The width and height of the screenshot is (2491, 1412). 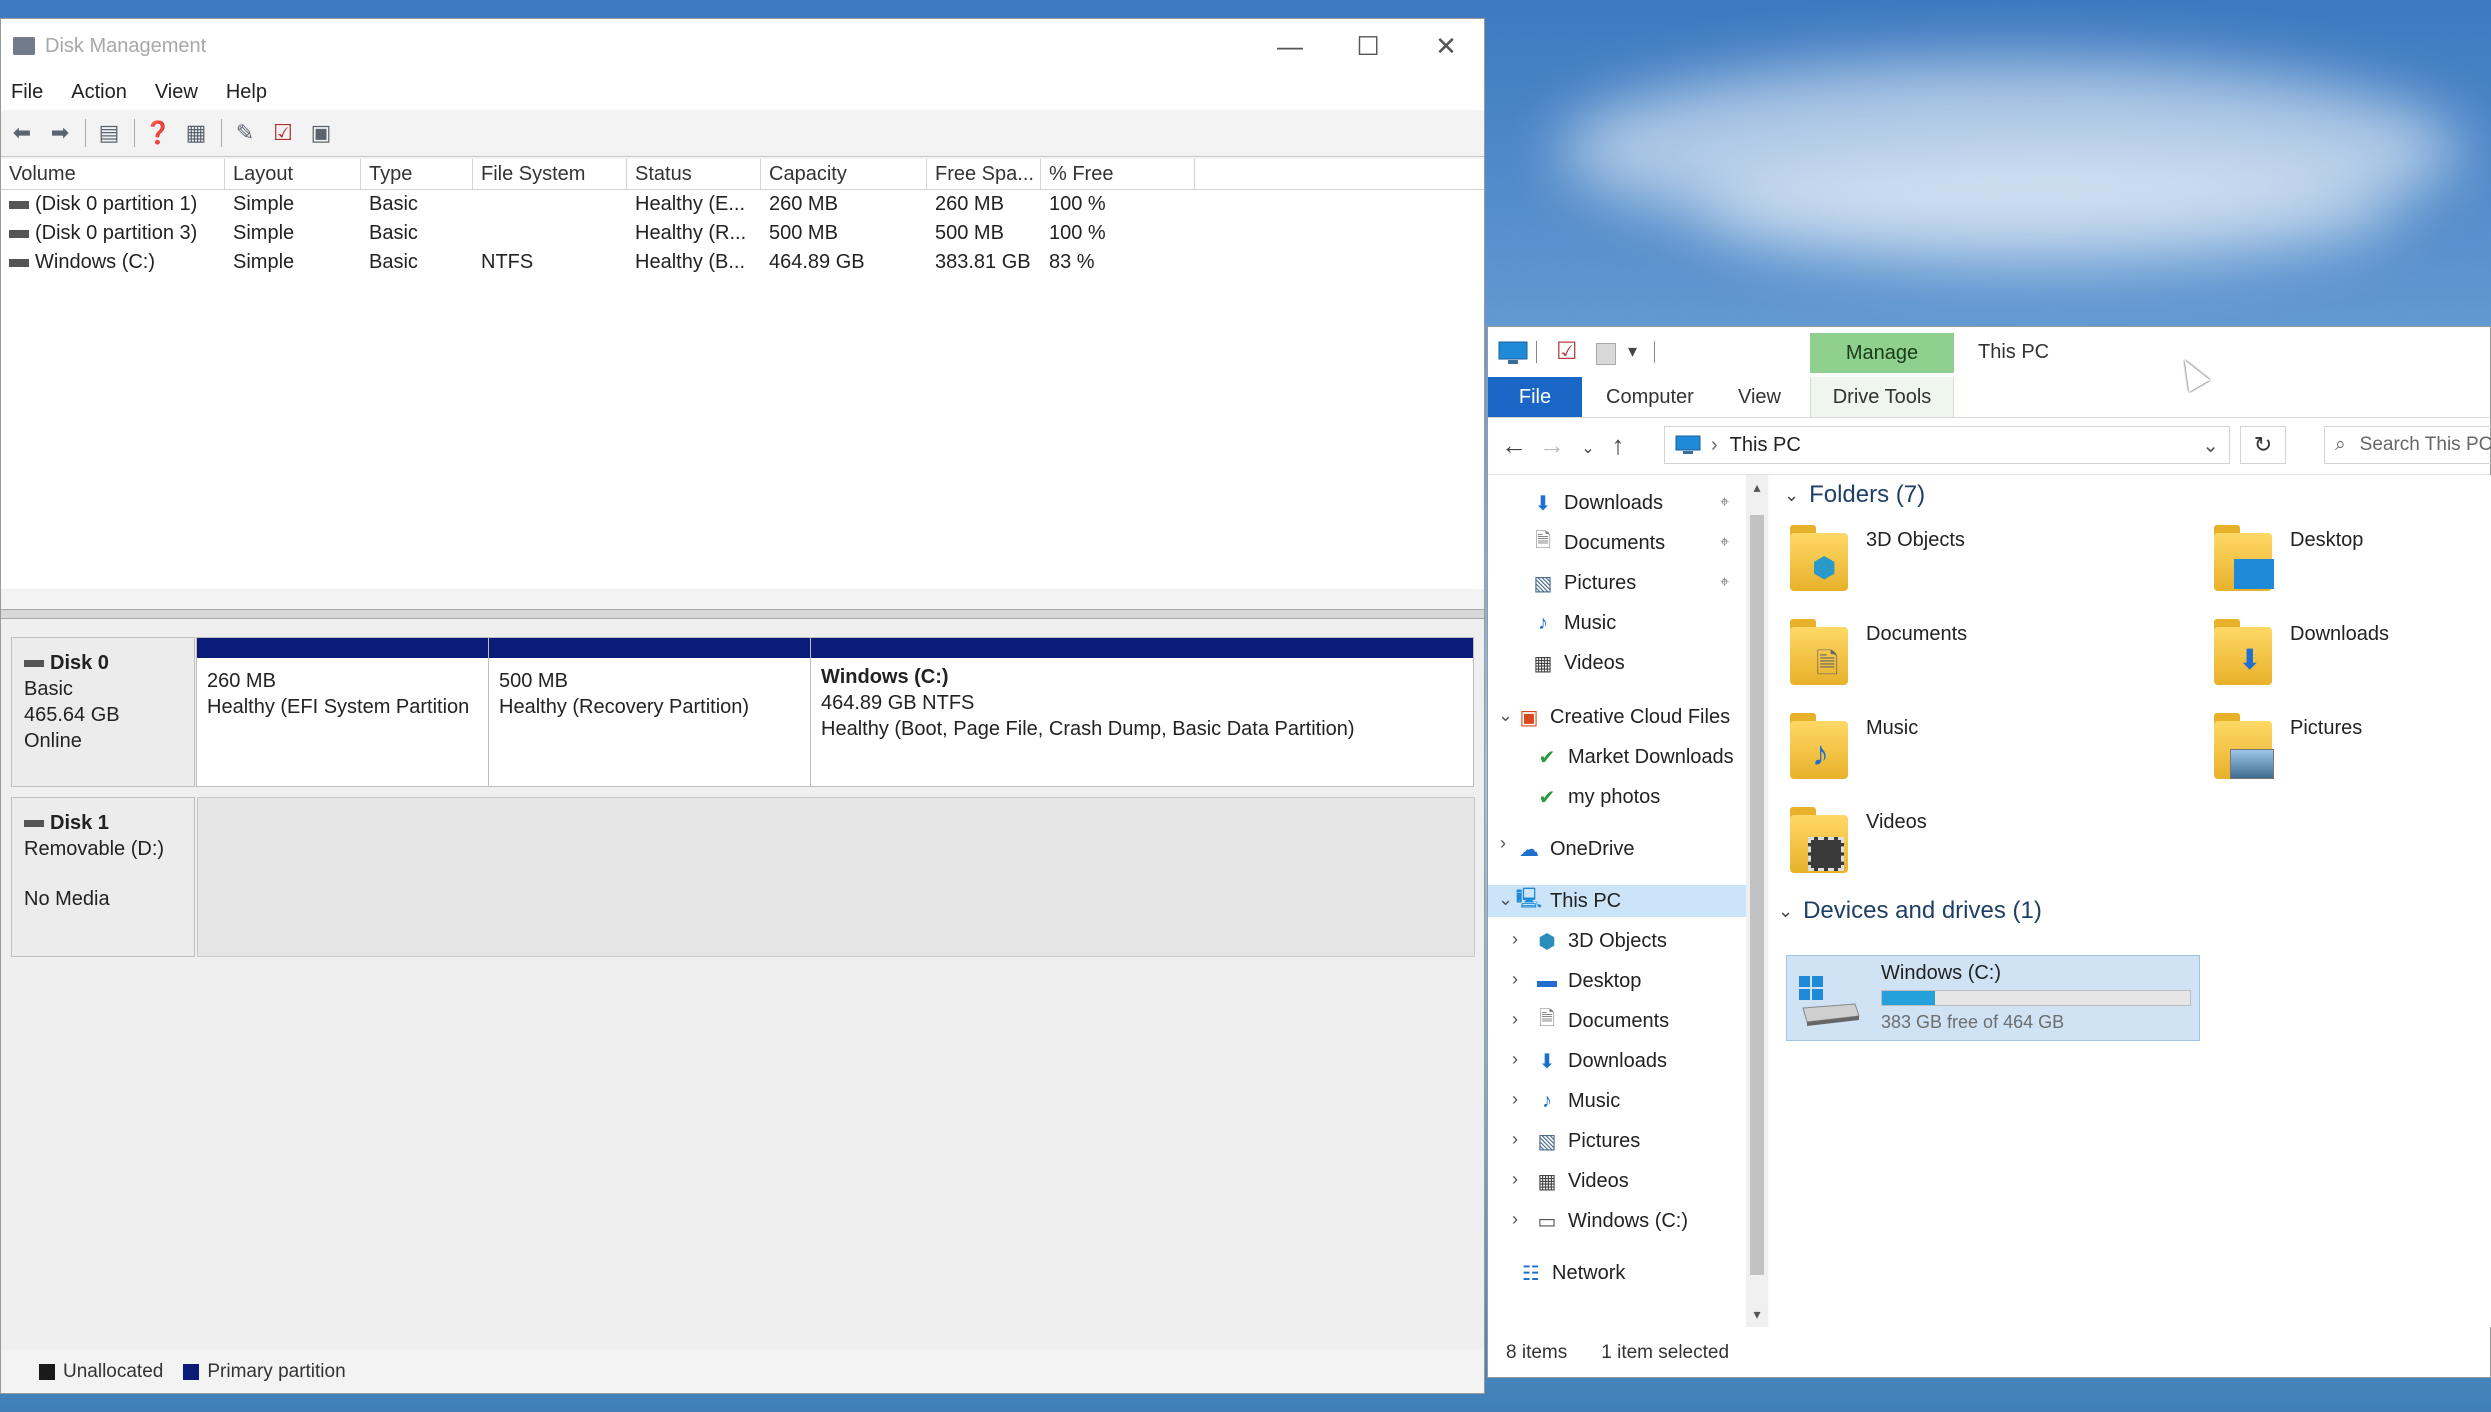 What do you see at coordinates (1547, 980) in the screenshot?
I see `desktop-icon: ▬` at bounding box center [1547, 980].